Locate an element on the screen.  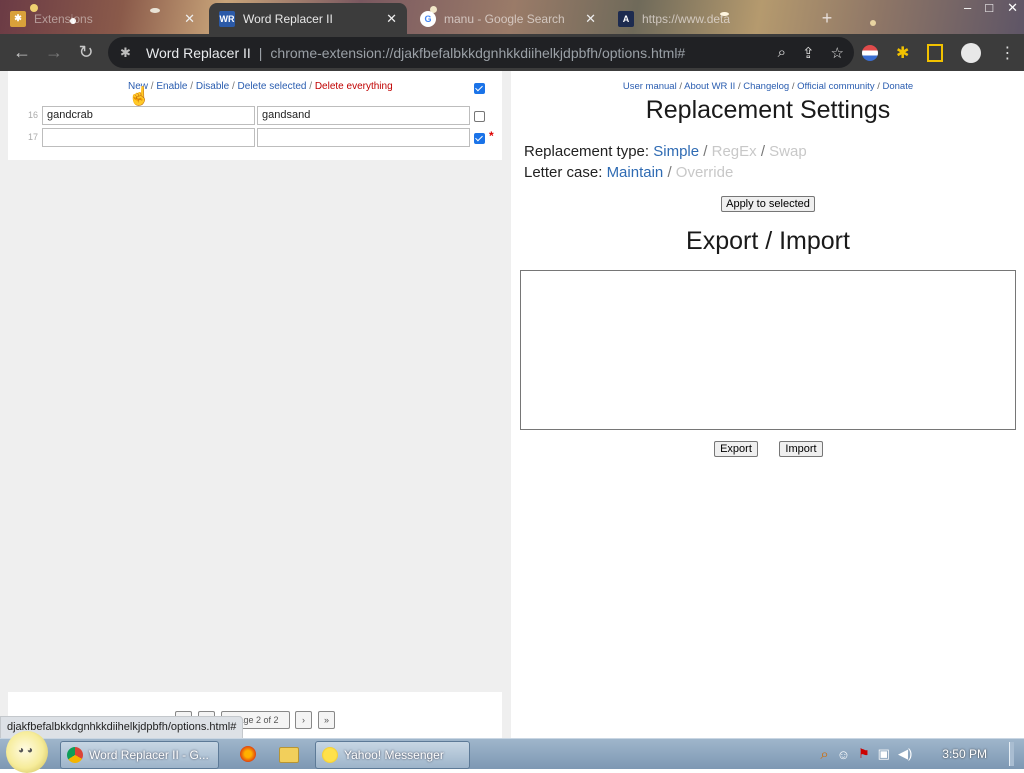
about-link: About WR II is located at coordinates (709, 86).